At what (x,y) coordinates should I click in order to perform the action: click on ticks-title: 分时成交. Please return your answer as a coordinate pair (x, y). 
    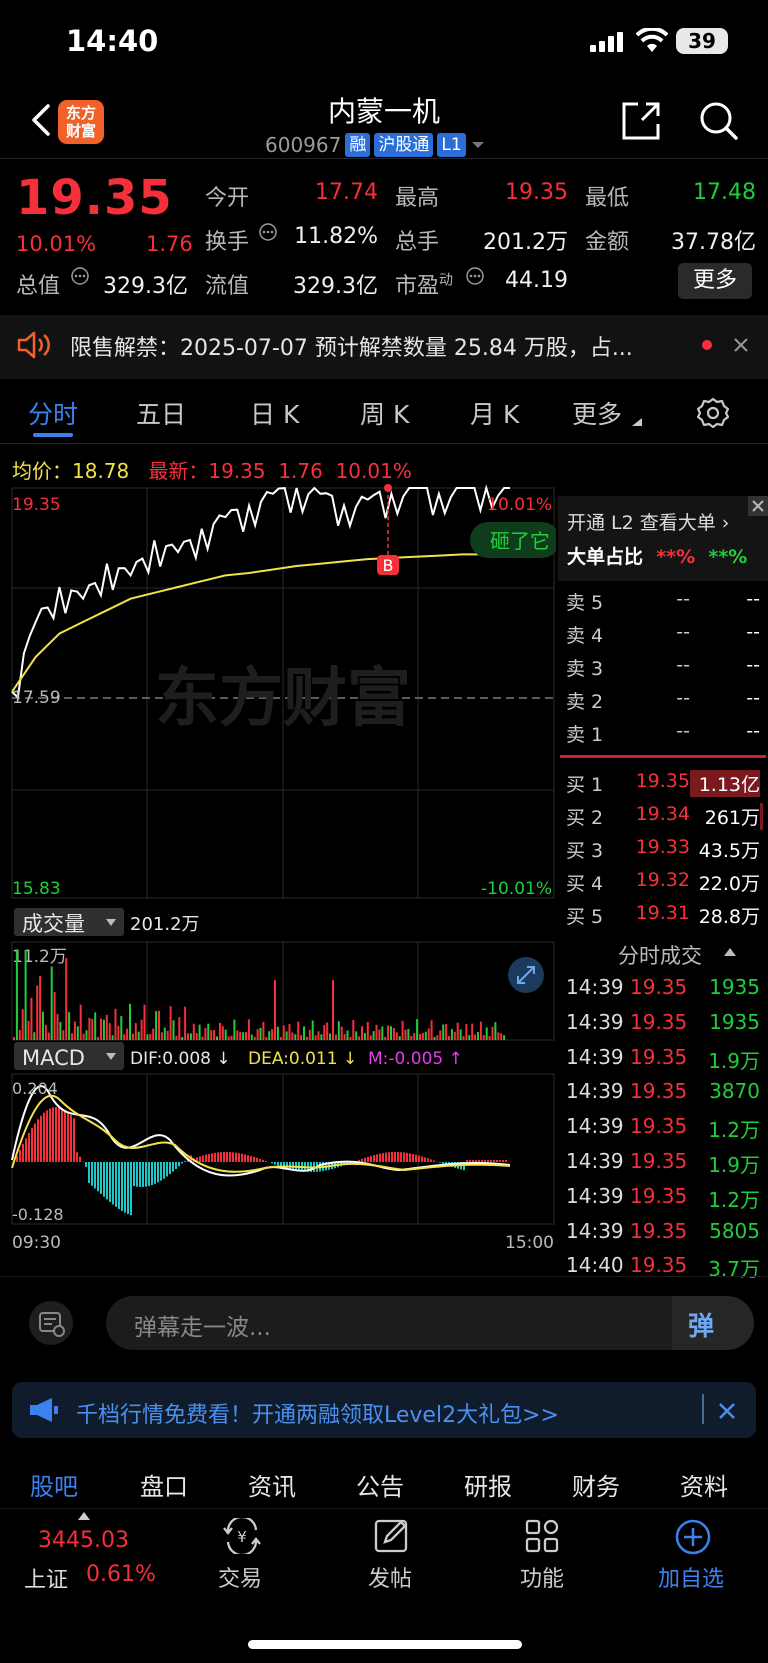
    Looking at the image, I should click on (660, 955).